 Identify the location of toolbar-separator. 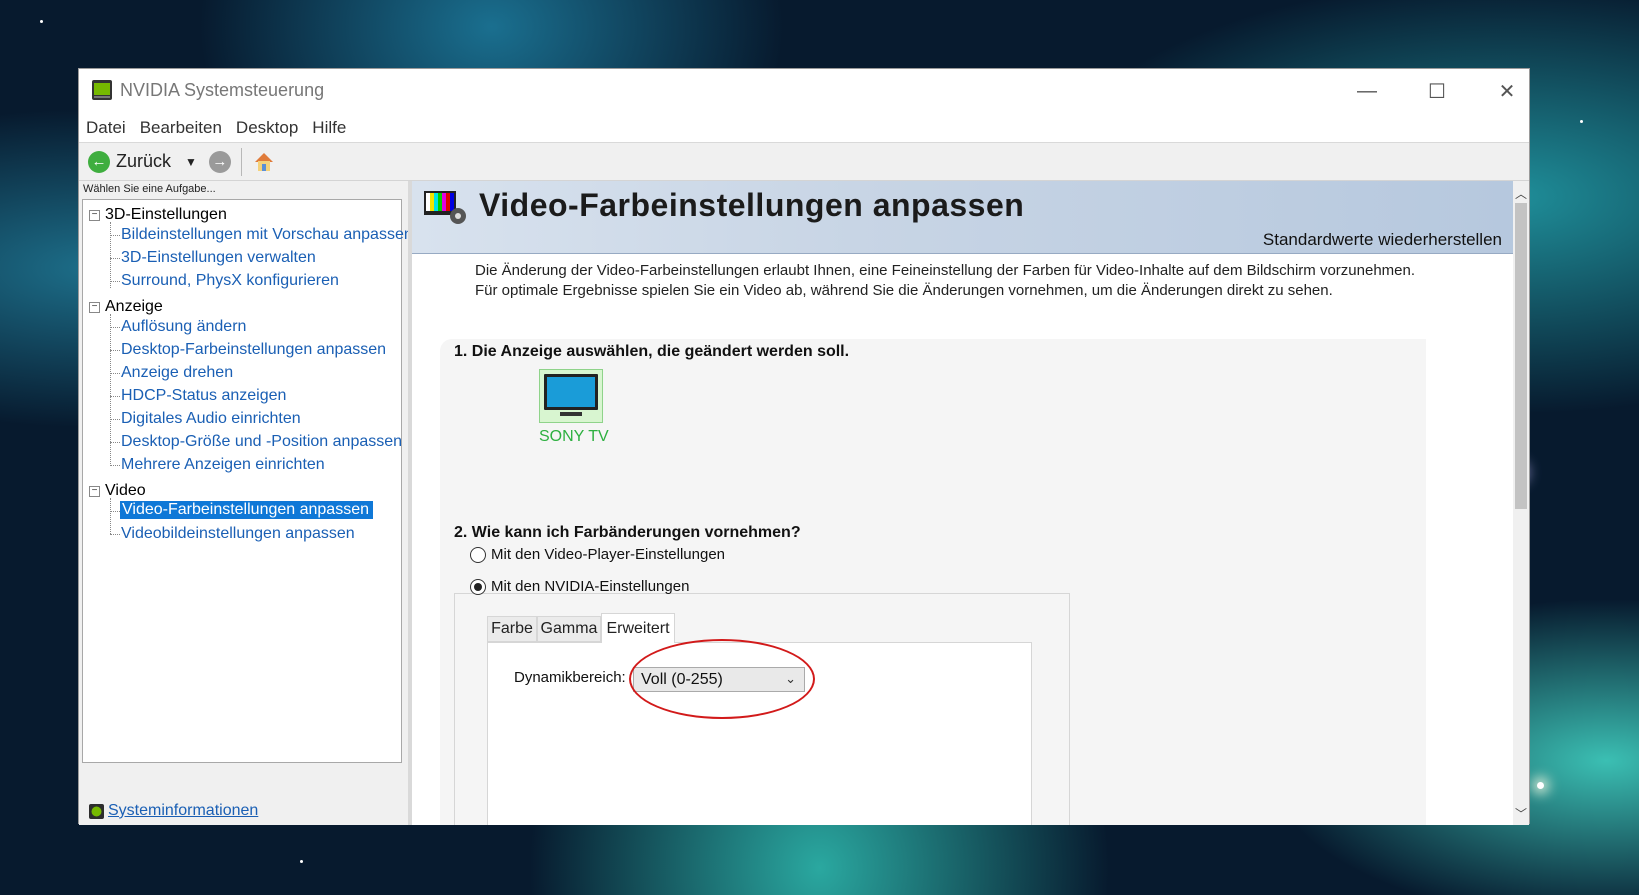
(241, 161).